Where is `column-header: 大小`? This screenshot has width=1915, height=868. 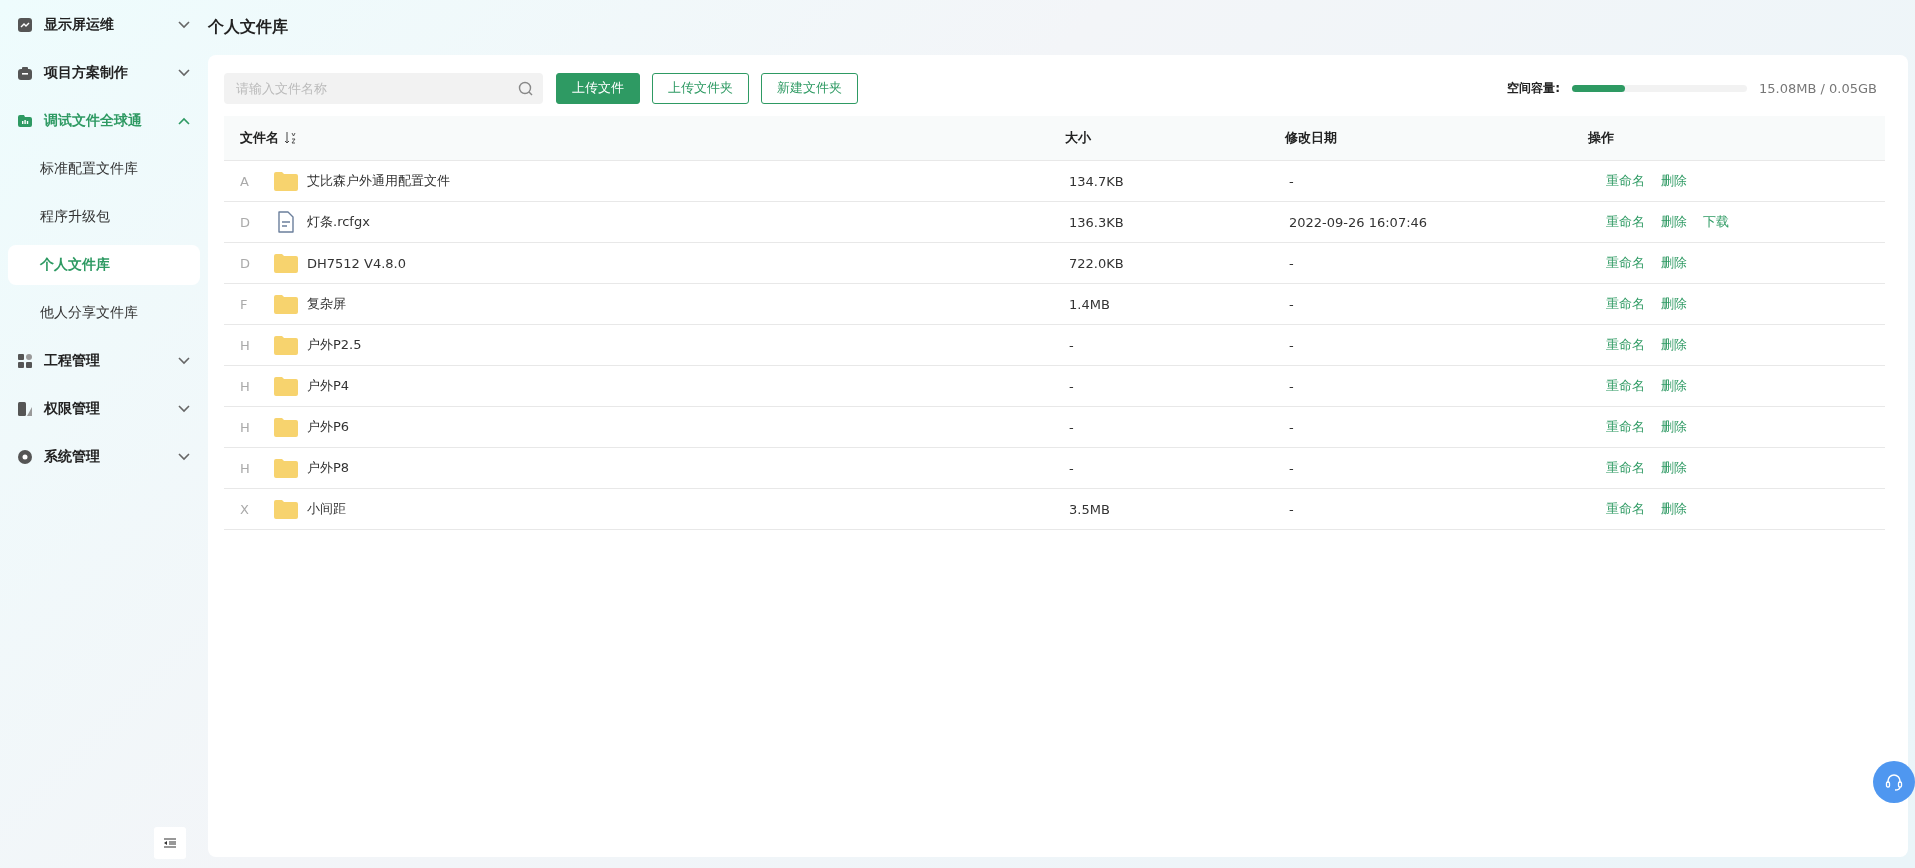
column-header: 大小 is located at coordinates (1078, 138).